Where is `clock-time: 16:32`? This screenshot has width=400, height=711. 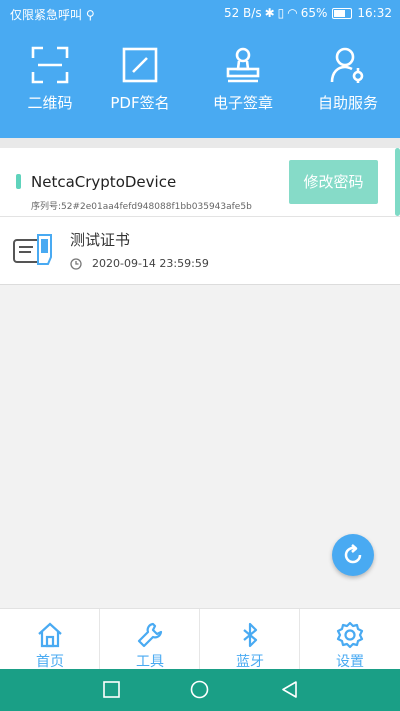 clock-time: 16:32 is located at coordinates (374, 13).